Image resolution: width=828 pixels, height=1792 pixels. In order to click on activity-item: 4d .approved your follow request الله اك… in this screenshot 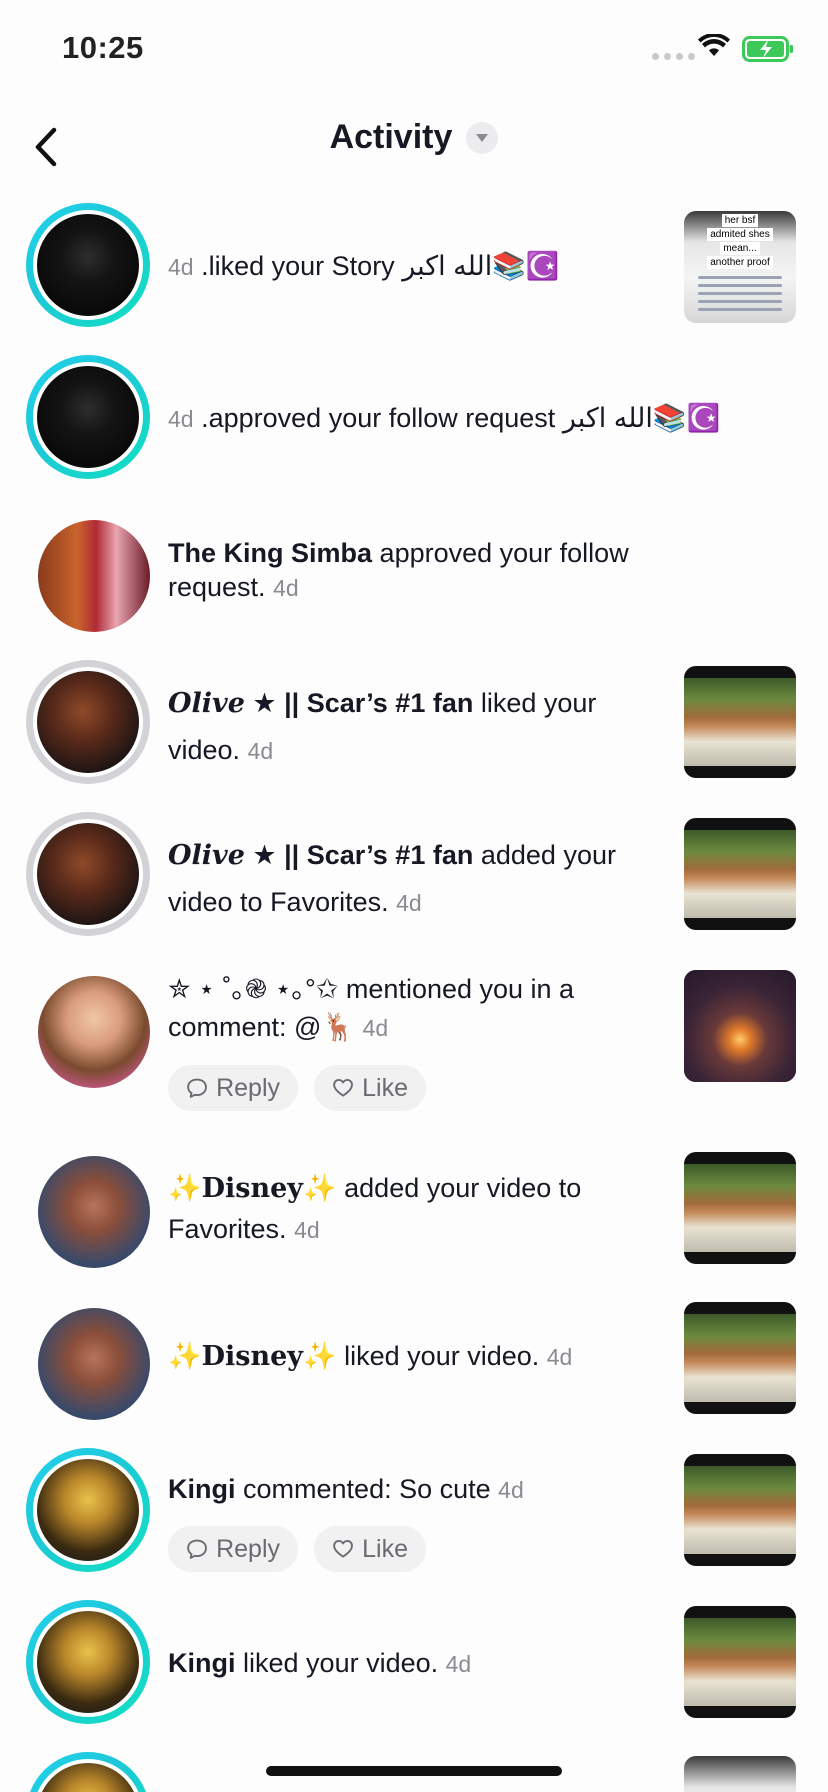, I will do `click(414, 419)`.